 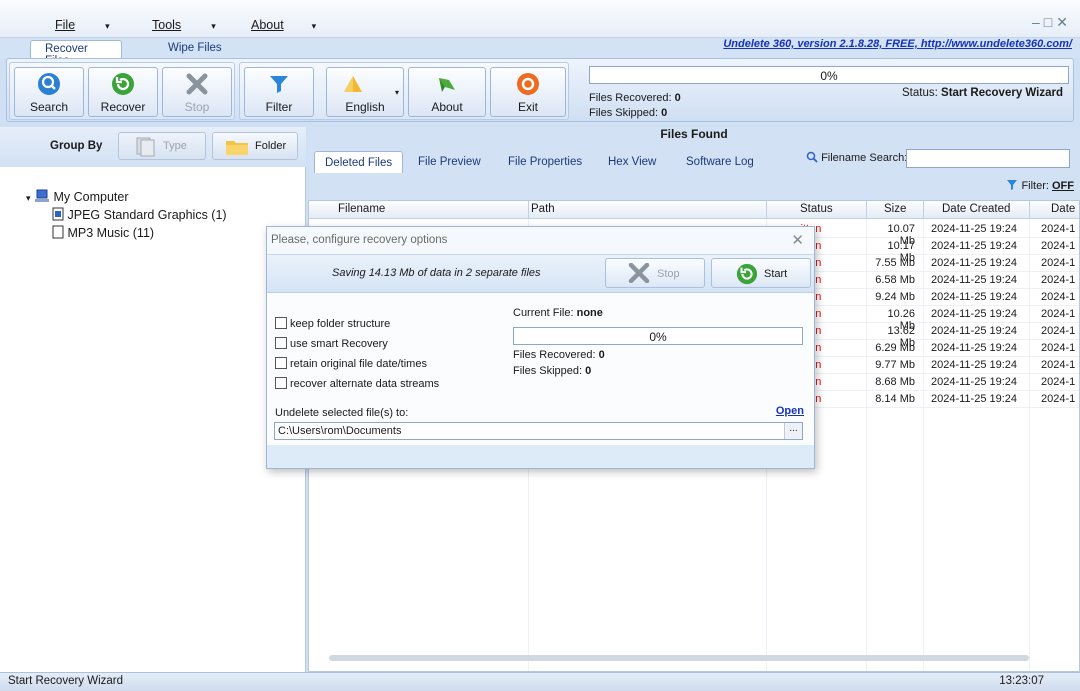 I want to click on filename-search-input, so click(x=988, y=158).